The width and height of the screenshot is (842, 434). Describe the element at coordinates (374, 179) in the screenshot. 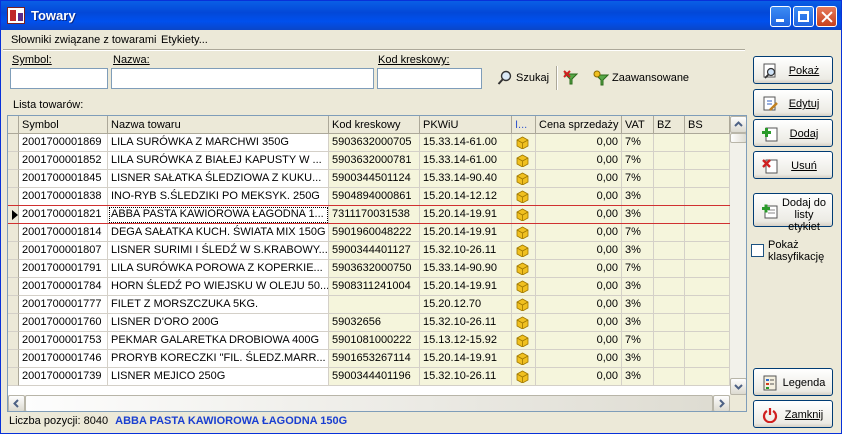

I see `cell-kod: 5900344501124` at that location.